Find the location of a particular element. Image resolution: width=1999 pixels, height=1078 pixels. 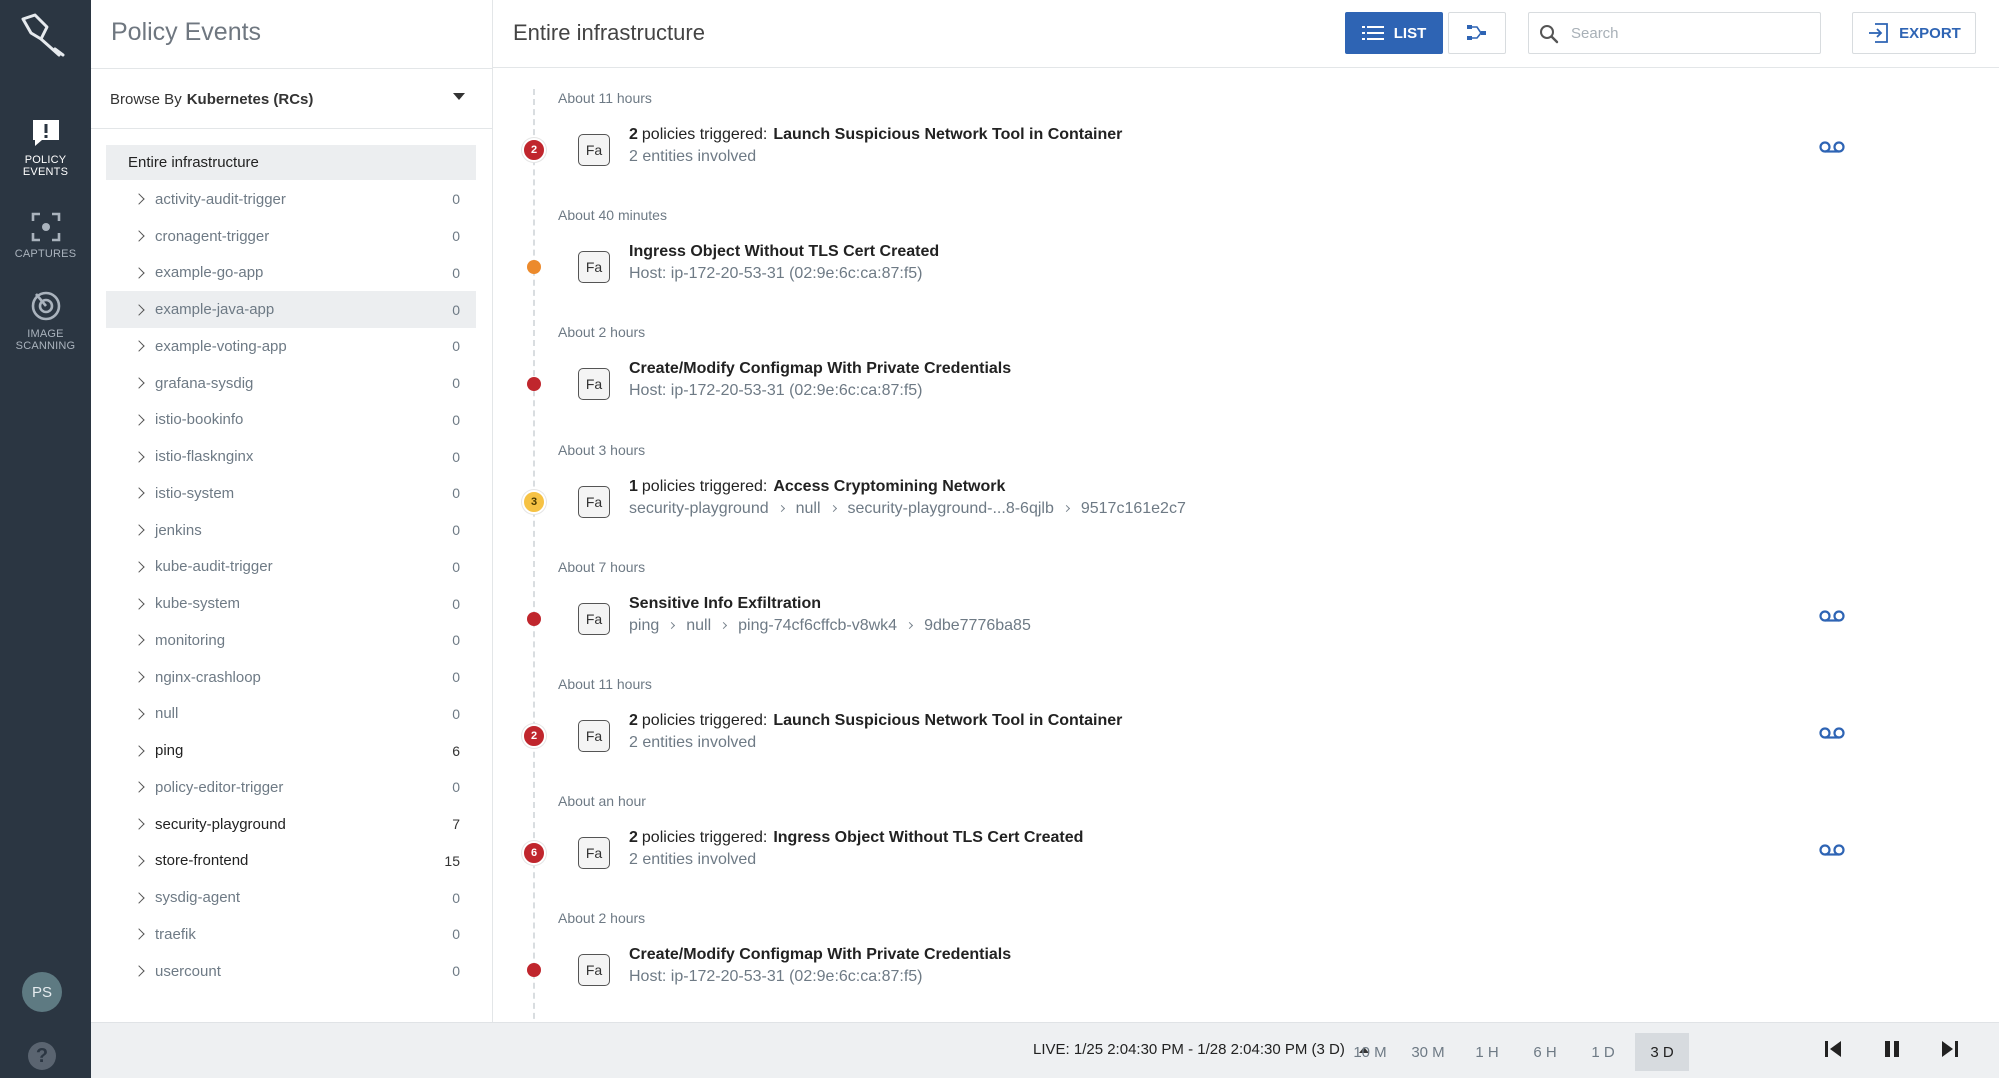

tree-item: activity-audit-trigger 0 is located at coordinates (291, 199).